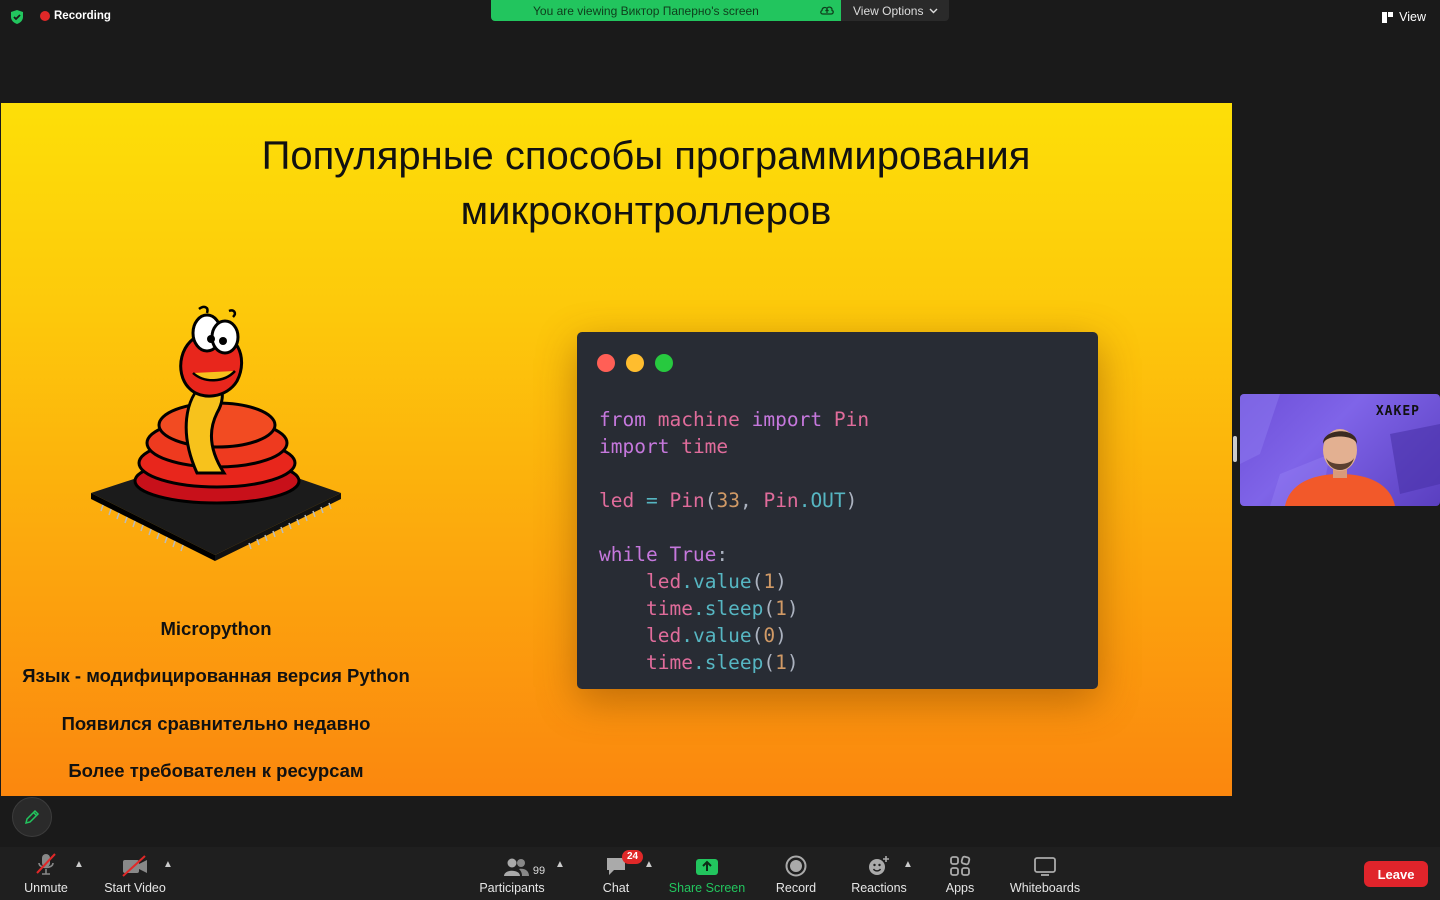  Describe the element at coordinates (1045, 888) in the screenshot. I see `whiteboards-label: Whiteboards` at that location.